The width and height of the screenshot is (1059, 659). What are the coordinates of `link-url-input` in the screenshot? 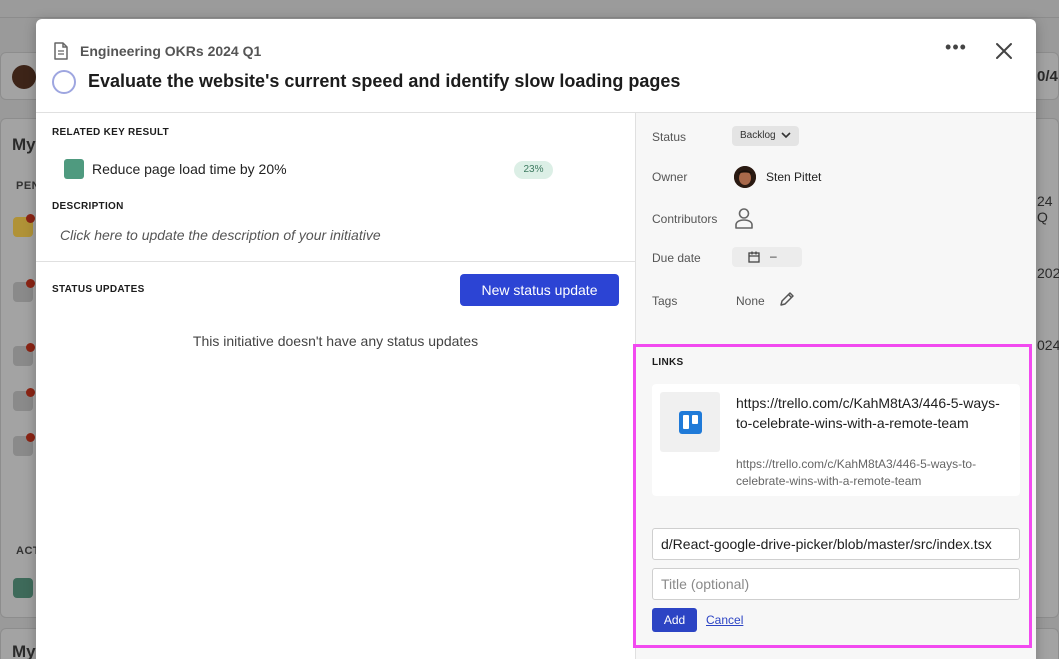 It's located at (836, 544).